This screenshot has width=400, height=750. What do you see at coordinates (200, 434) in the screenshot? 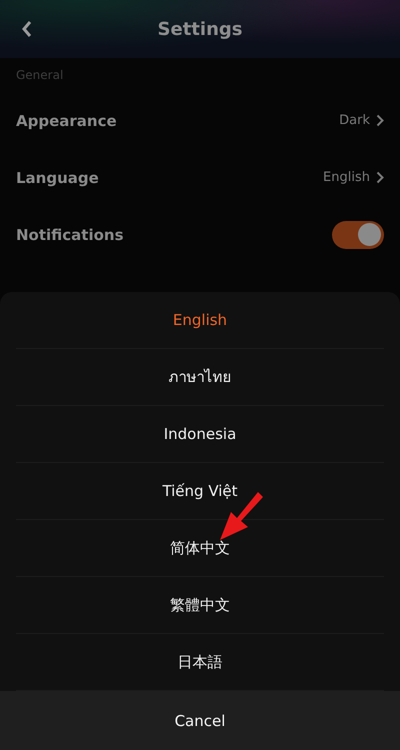
I see `language-option: Indonesia` at bounding box center [200, 434].